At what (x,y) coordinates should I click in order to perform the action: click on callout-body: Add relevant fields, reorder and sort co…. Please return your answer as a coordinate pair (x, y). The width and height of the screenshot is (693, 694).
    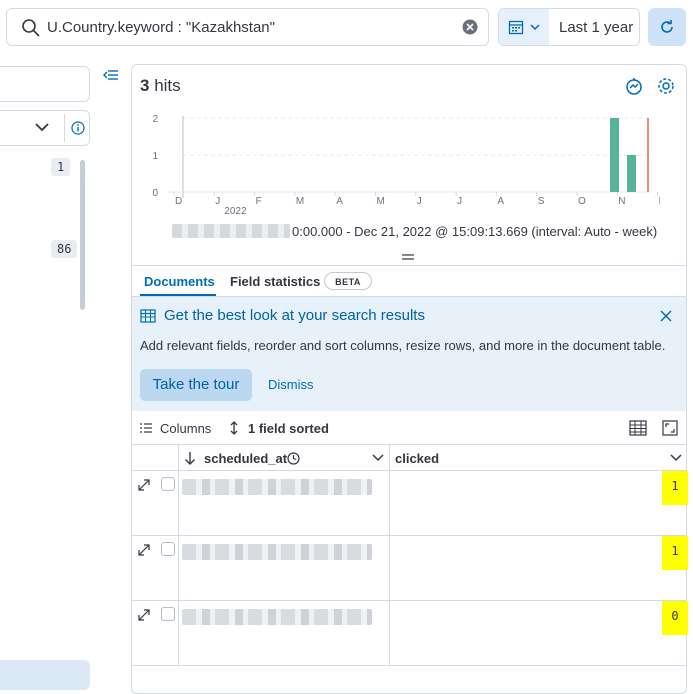
    Looking at the image, I should click on (403, 345).